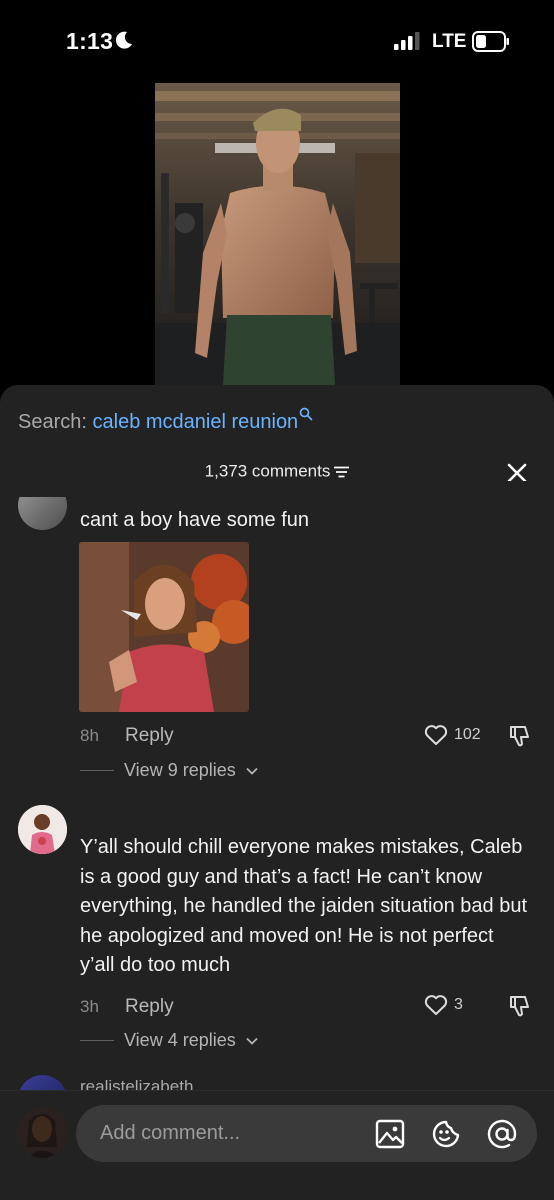  Describe the element at coordinates (89, 735) in the screenshot. I see `comment-age: 8h` at that location.